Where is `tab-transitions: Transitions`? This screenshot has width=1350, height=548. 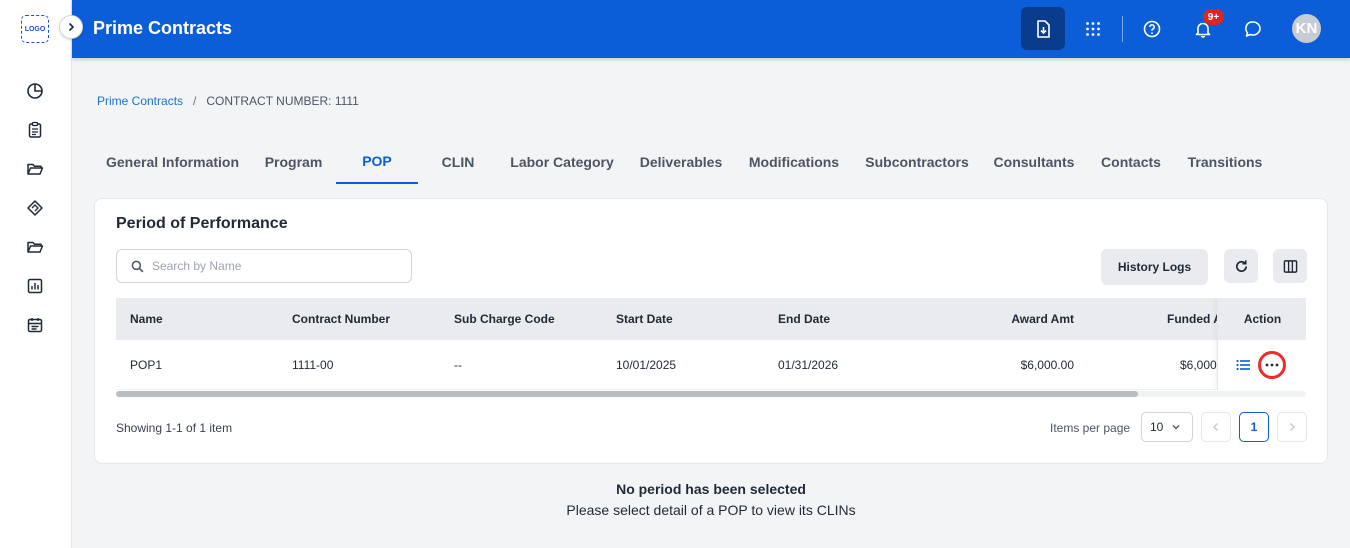 tab-transitions: Transitions is located at coordinates (1225, 162).